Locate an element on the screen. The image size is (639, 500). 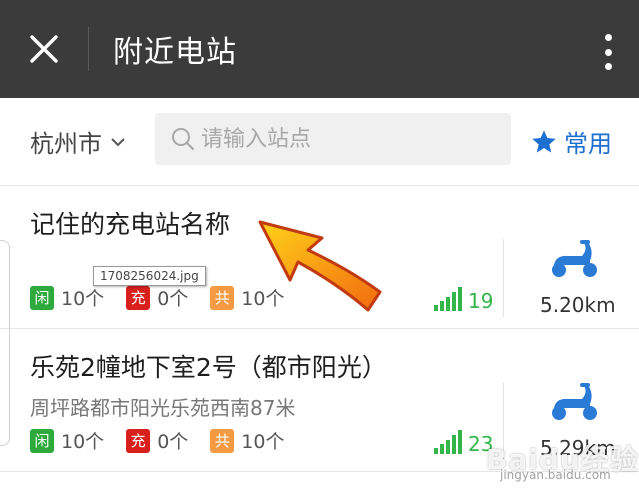
city-label: 杭州市 is located at coordinates (66, 144).